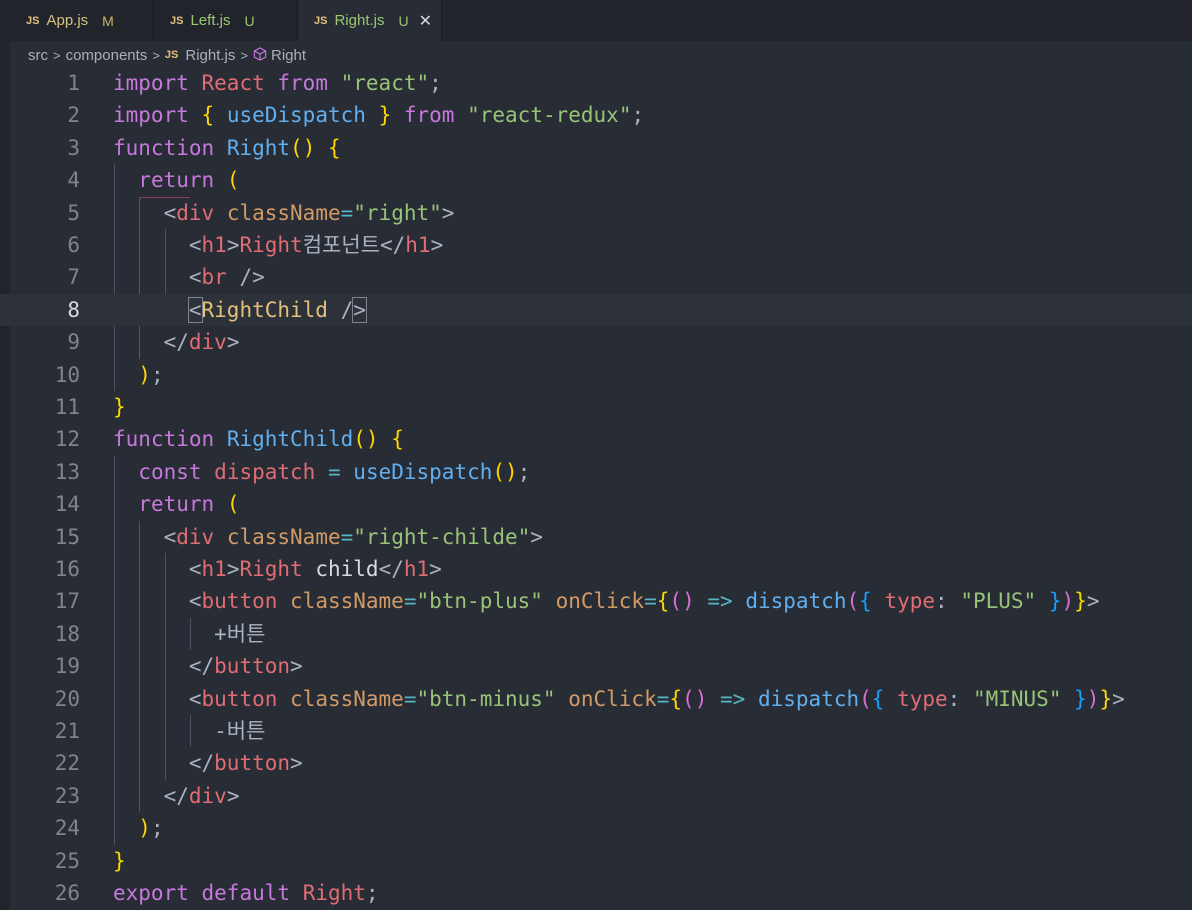  Describe the element at coordinates (189, 731) in the screenshot. I see `code-text: -버튼` at that location.